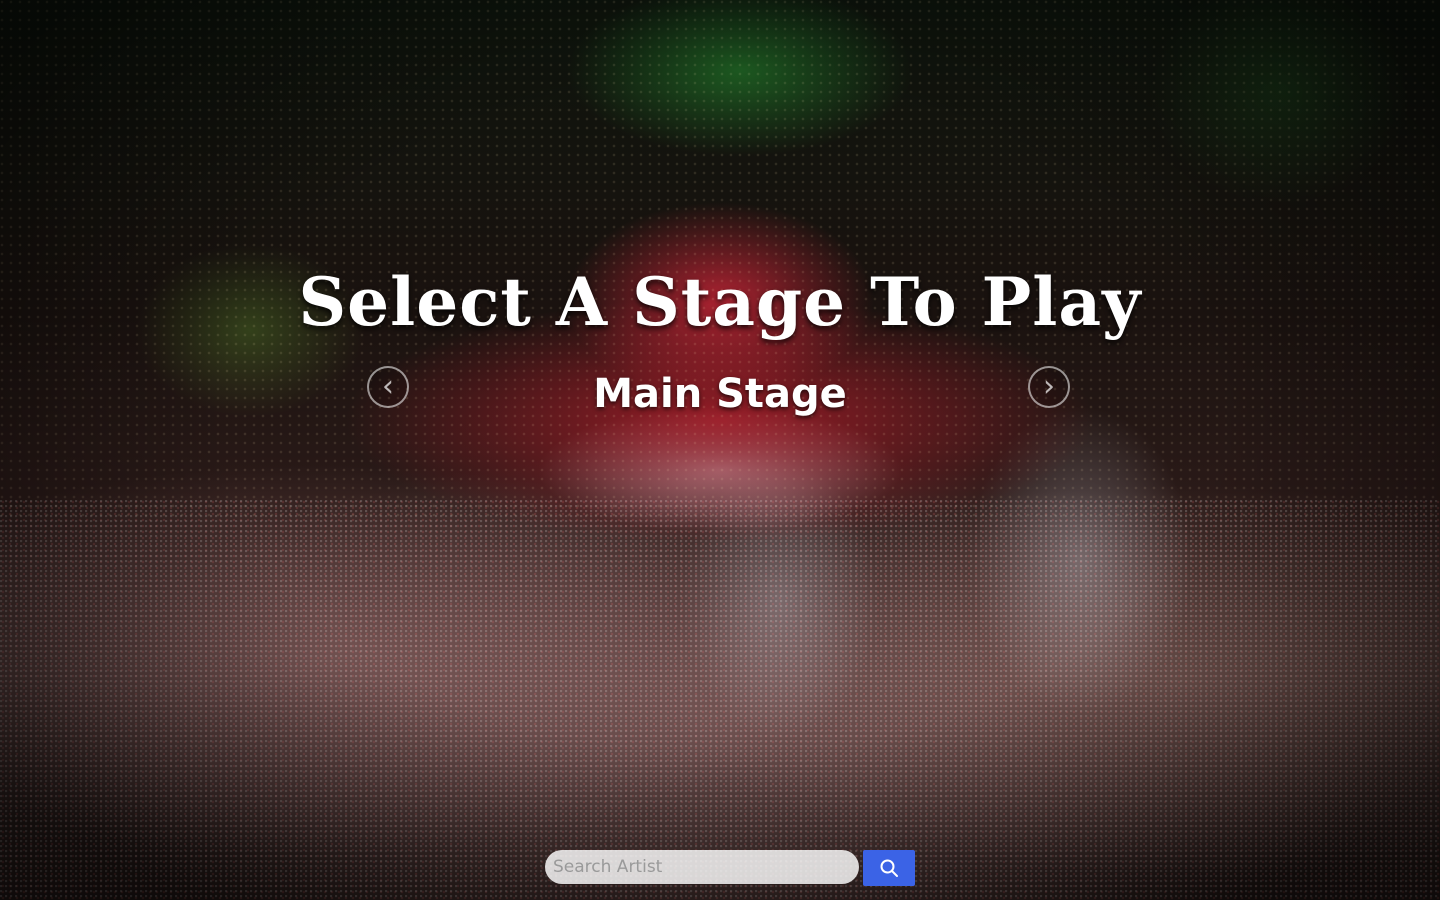 This screenshot has width=1440, height=900. I want to click on search-button, so click(889, 868).